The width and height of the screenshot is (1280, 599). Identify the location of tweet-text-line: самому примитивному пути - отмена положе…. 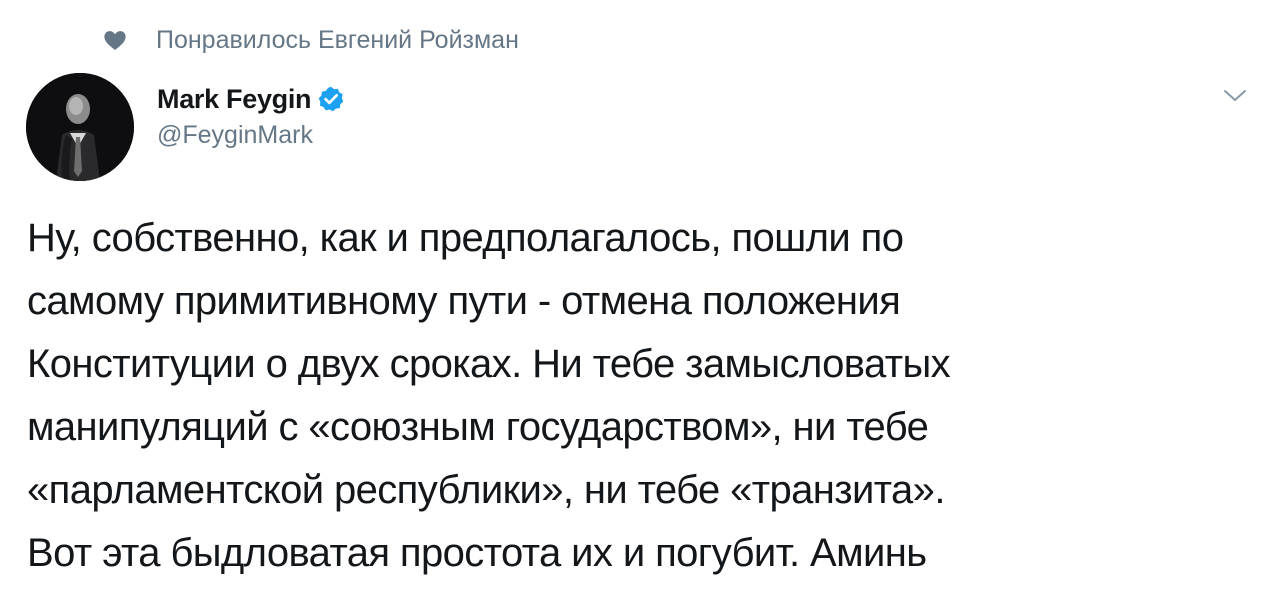
(464, 301).